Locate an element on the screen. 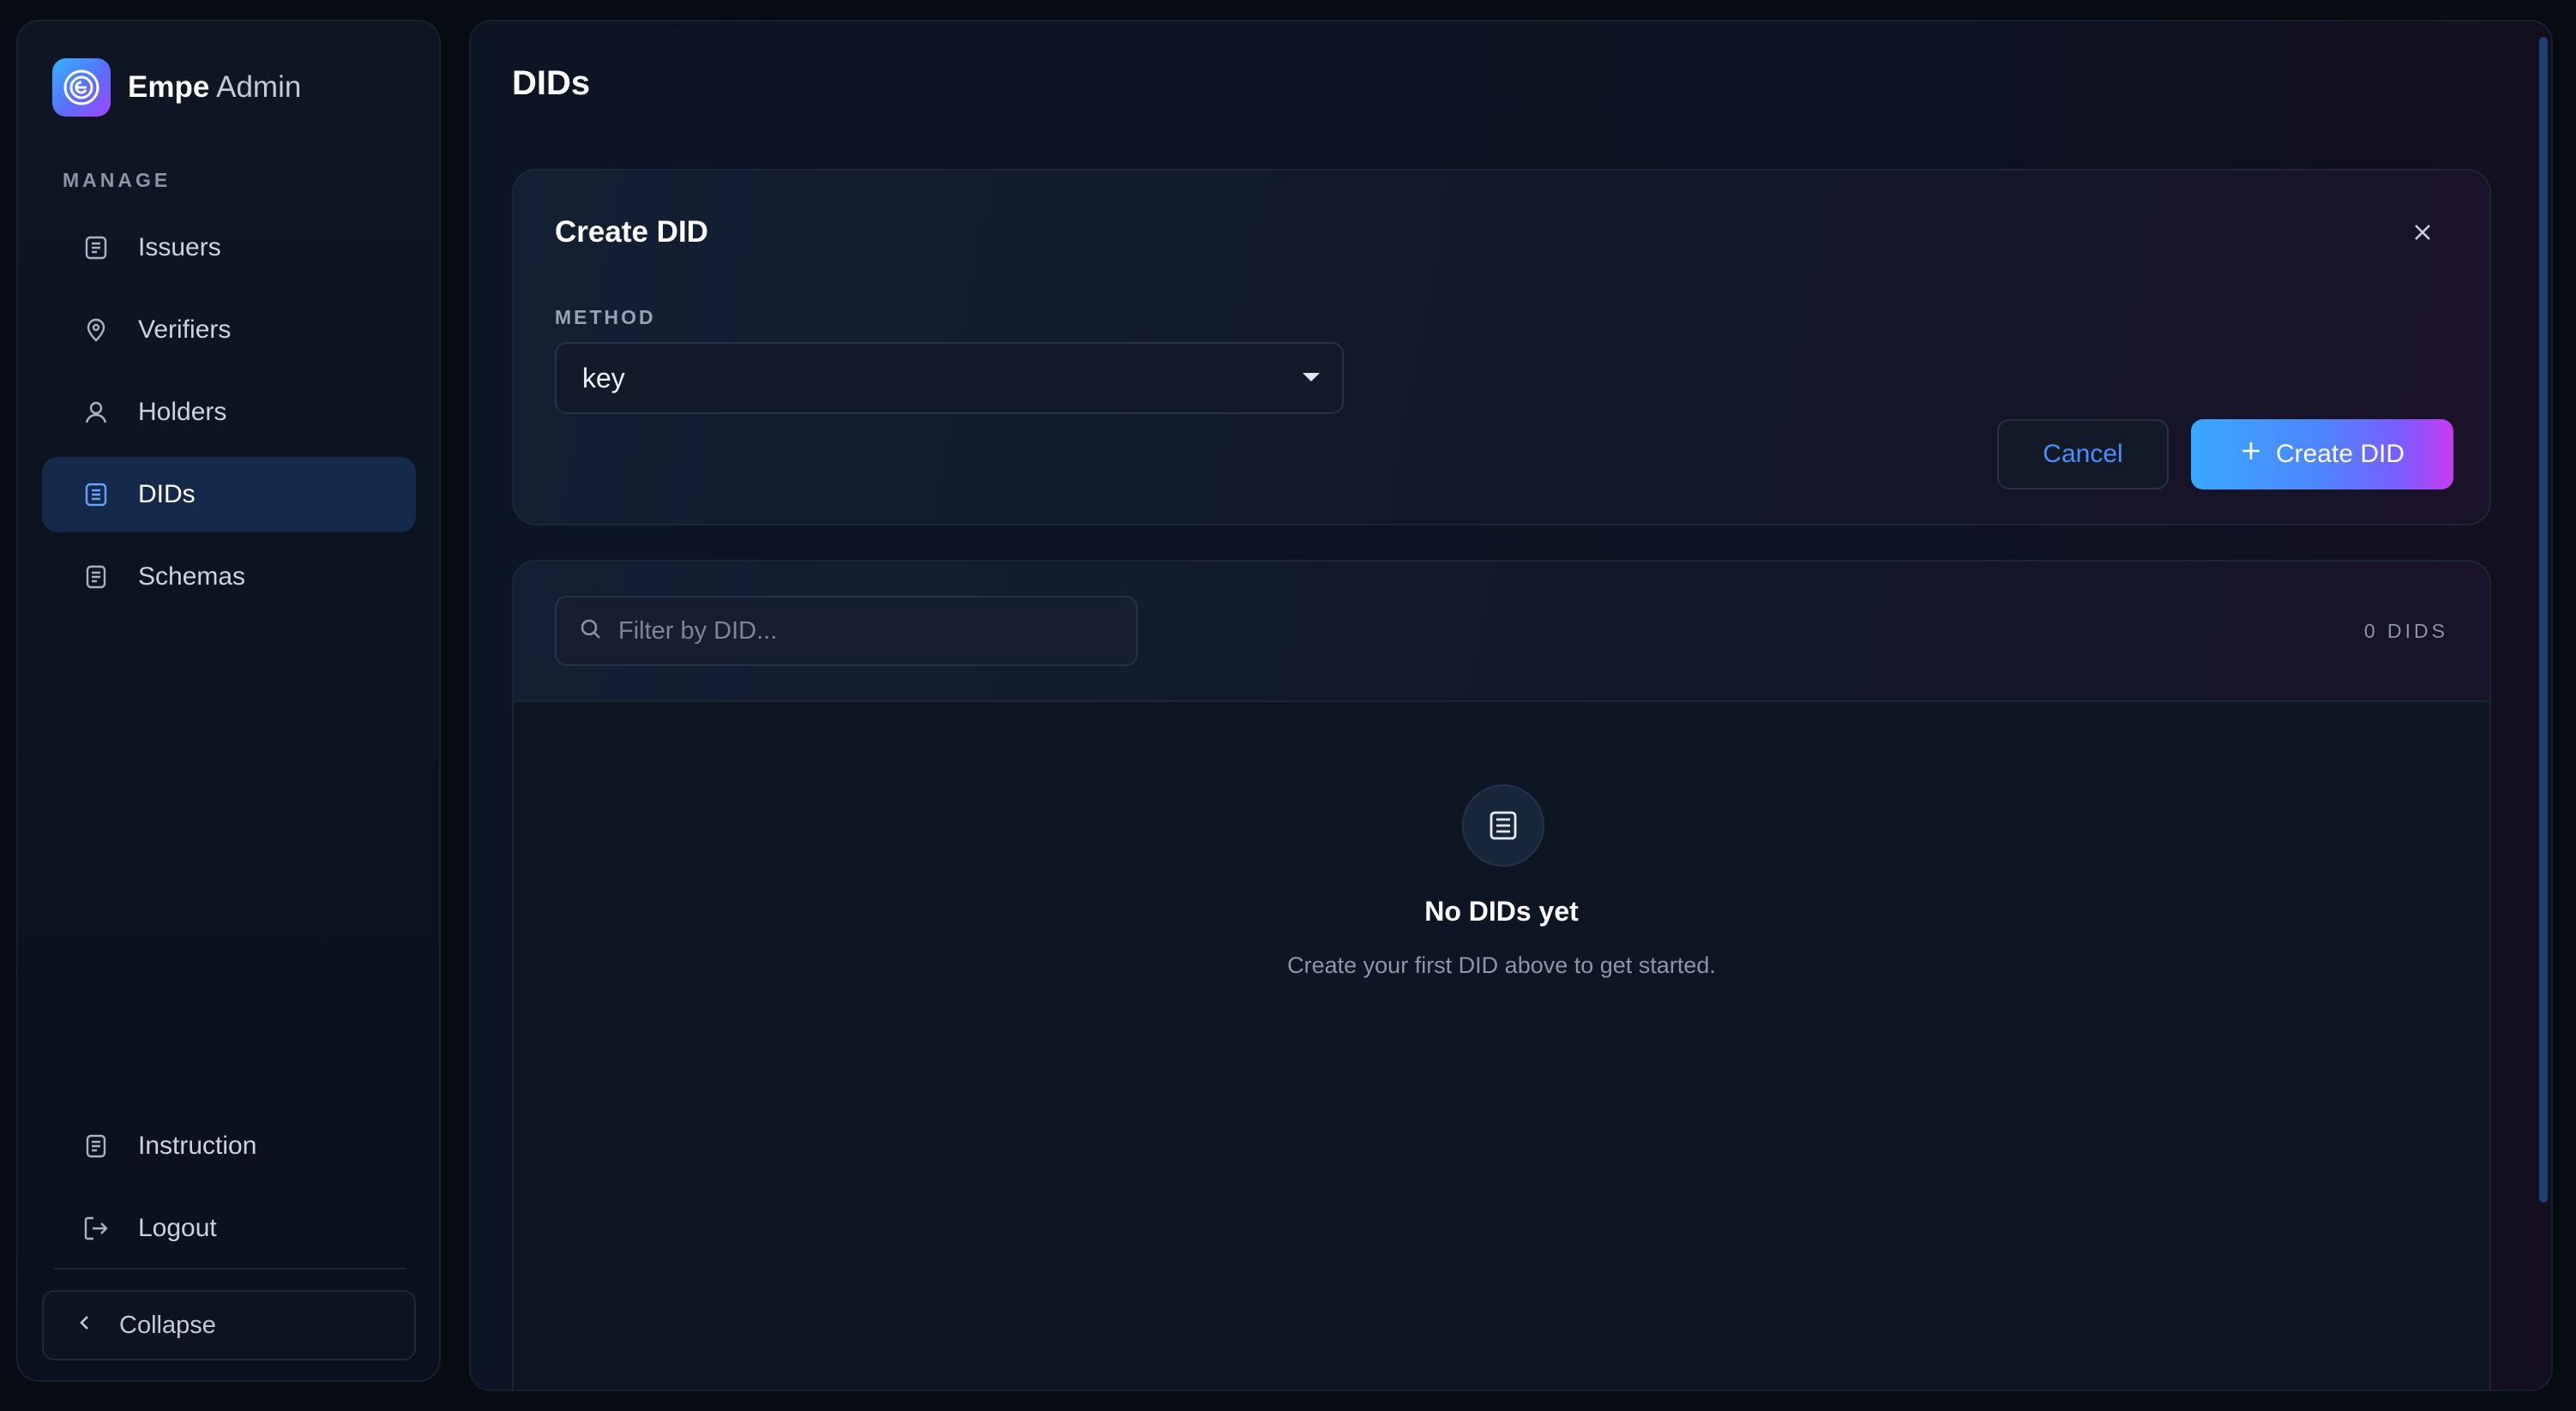 The image size is (2576, 1411). close-button is located at coordinates (2422, 234).